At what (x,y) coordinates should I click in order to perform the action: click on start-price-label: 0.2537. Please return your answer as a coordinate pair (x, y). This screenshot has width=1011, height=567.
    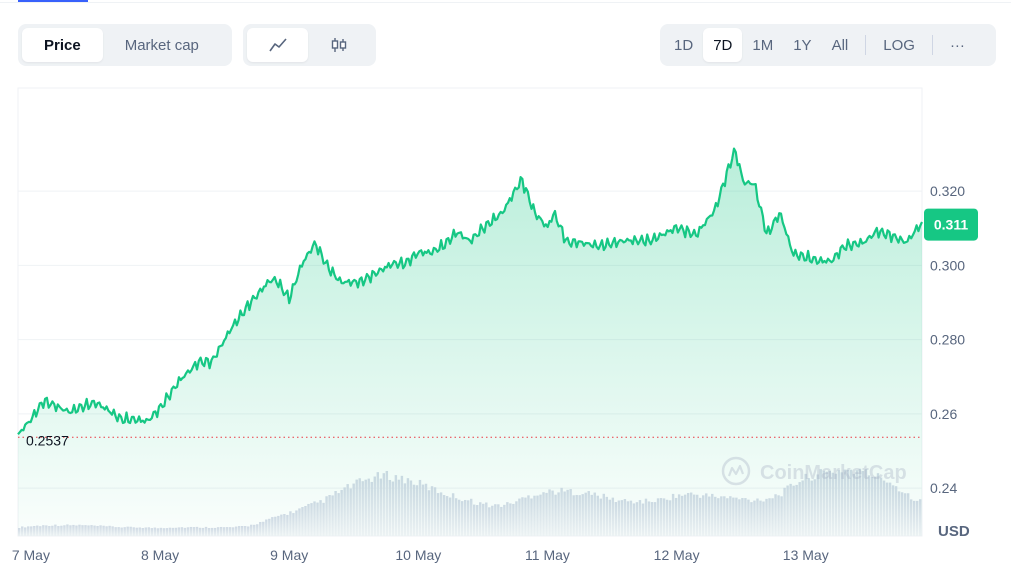
    Looking at the image, I should click on (47, 440).